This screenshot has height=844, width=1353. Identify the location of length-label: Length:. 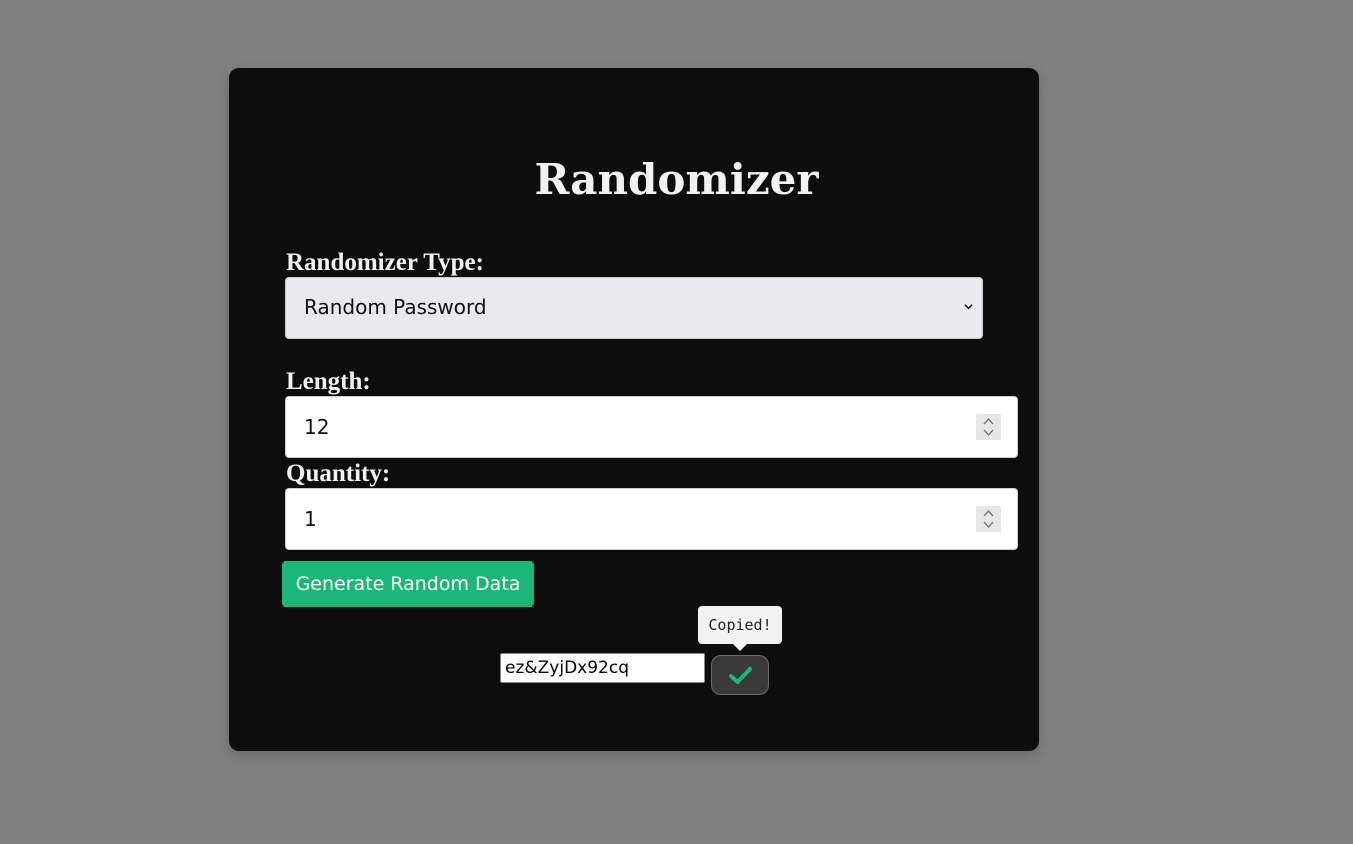
(328, 381).